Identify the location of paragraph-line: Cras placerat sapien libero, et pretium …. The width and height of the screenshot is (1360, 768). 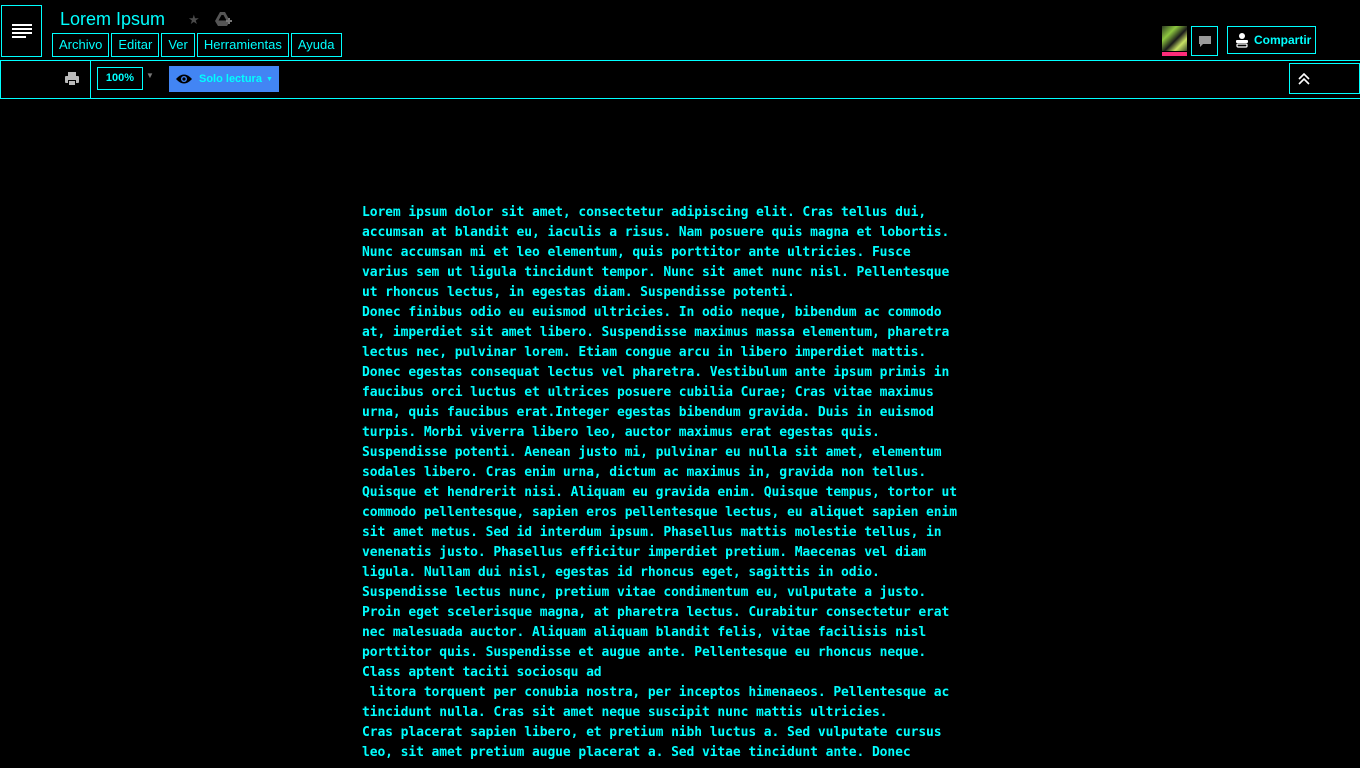
(652, 732).